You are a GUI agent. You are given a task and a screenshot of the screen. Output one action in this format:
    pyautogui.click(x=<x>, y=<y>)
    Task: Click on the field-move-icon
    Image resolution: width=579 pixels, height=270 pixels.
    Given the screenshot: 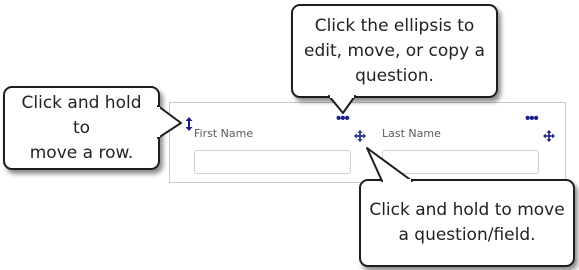 What is the action you would take?
    pyautogui.click(x=360, y=136)
    